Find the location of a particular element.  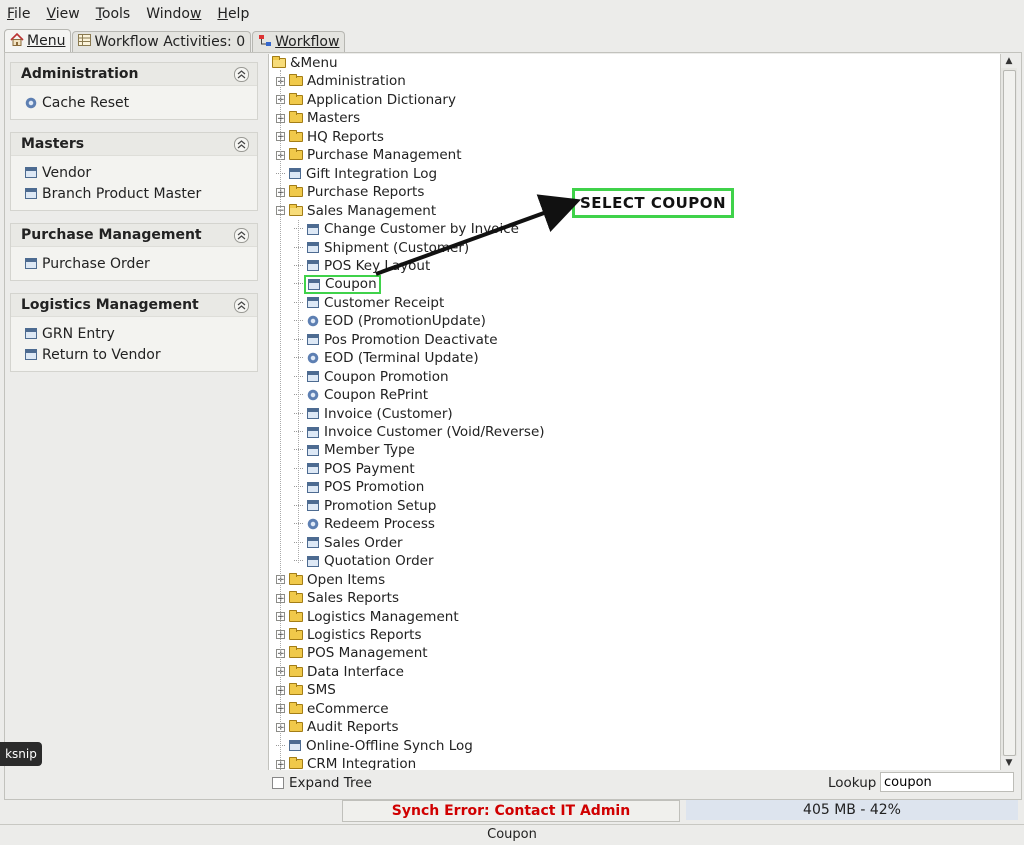

expand-tree-label: Expand Tree is located at coordinates (330, 783).